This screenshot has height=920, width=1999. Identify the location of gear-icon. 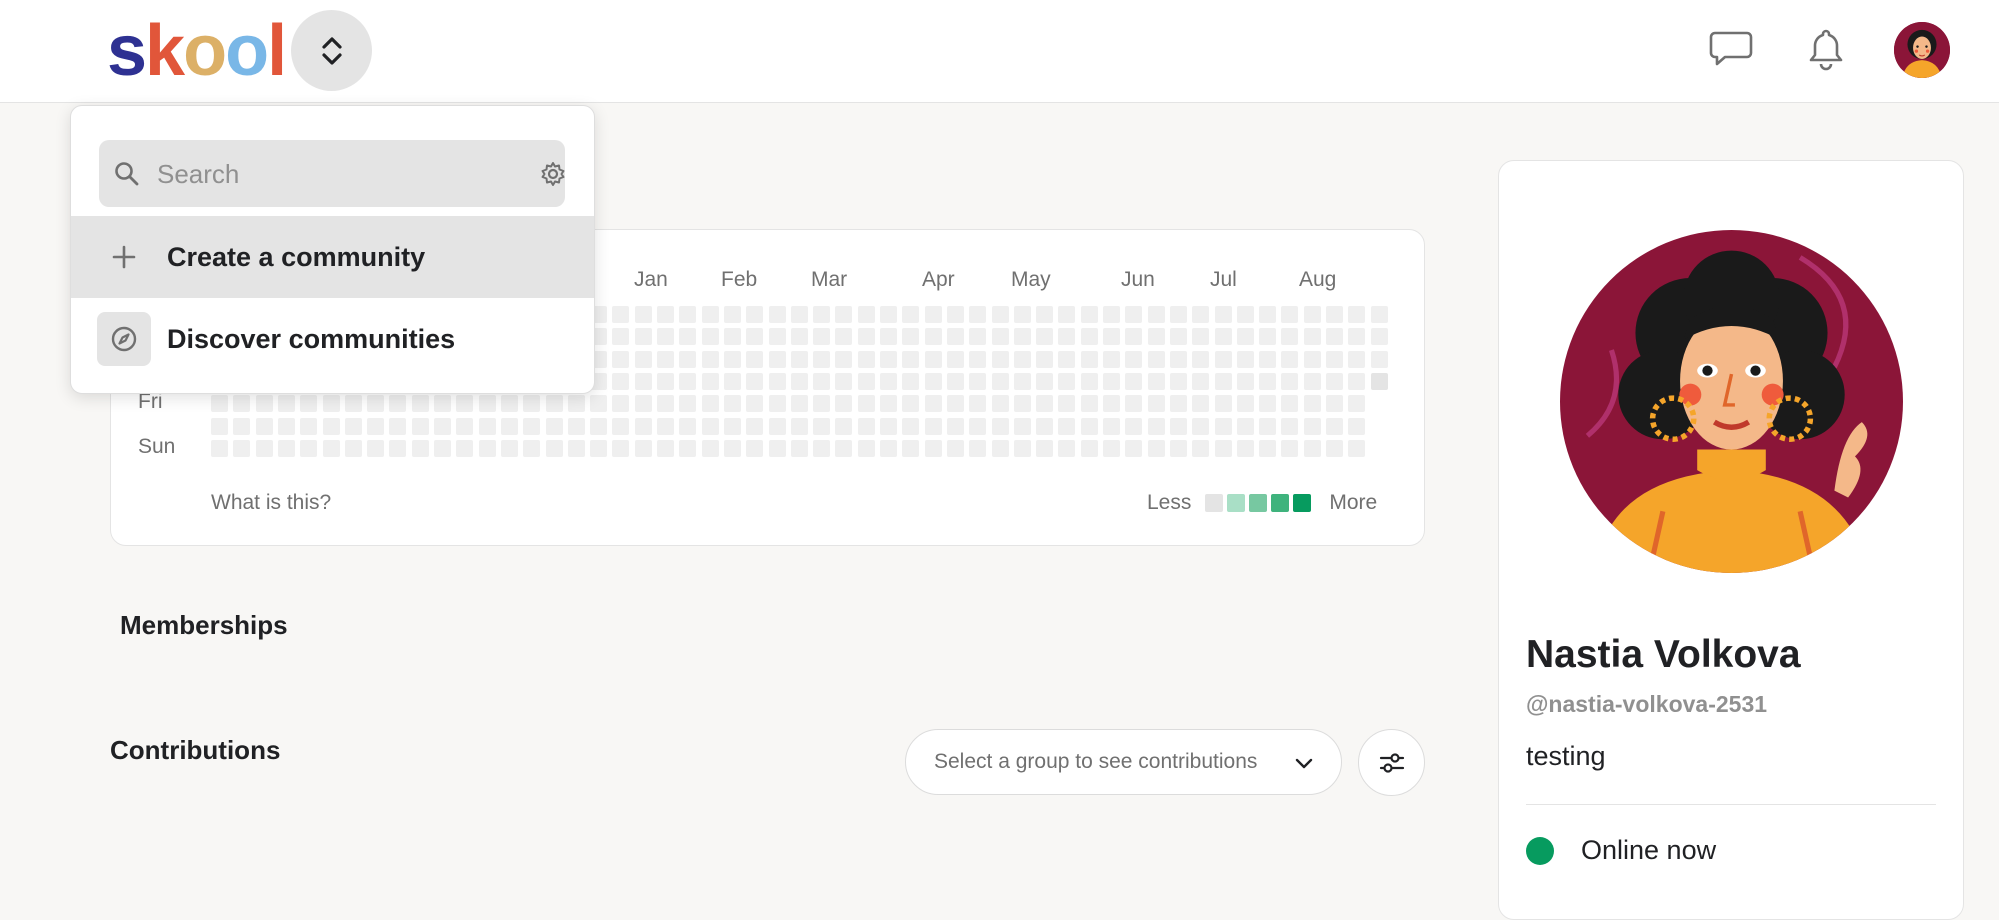
(553, 174).